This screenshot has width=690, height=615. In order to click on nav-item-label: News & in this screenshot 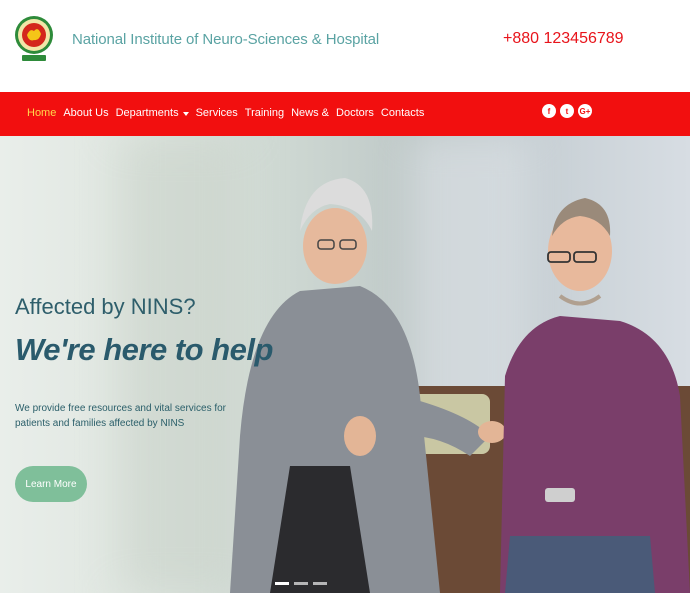, I will do `click(310, 113)`.